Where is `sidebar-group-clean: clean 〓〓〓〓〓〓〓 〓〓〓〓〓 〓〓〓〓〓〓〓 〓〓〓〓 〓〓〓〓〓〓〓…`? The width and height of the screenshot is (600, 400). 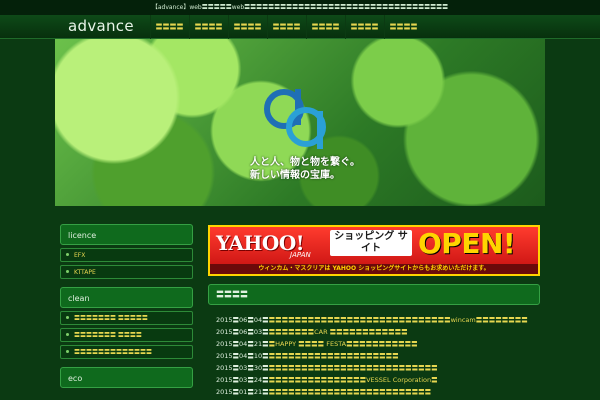
sidebar-group-clean: clean 〓〓〓〓〓〓〓 〓〓〓〓〓 〓〓〓〓〓〓〓 〓〓〓〓 〓〓〓〓〓〓〓… is located at coordinates (126, 323).